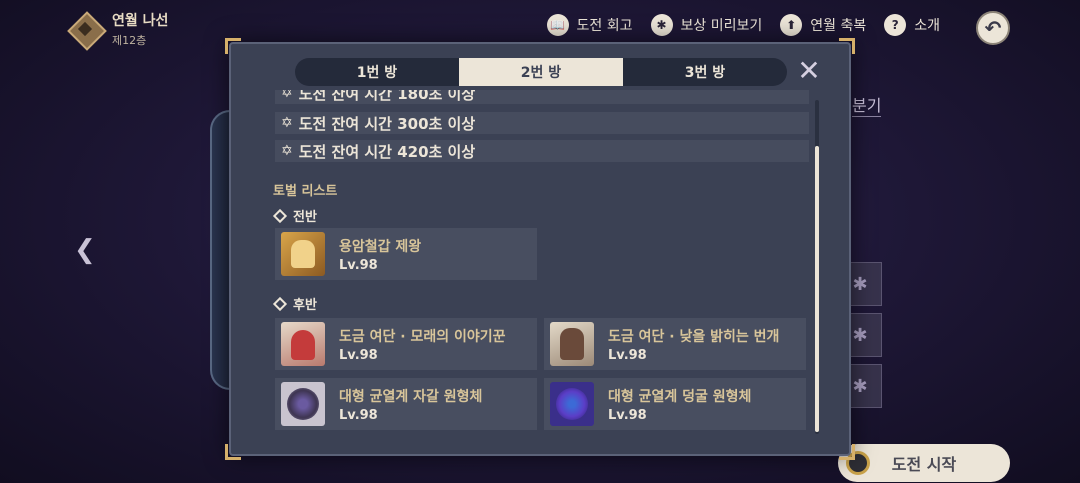 The width and height of the screenshot is (1080, 483). What do you see at coordinates (305, 305) in the screenshot?
I see `second-half-text: 후반` at bounding box center [305, 305].